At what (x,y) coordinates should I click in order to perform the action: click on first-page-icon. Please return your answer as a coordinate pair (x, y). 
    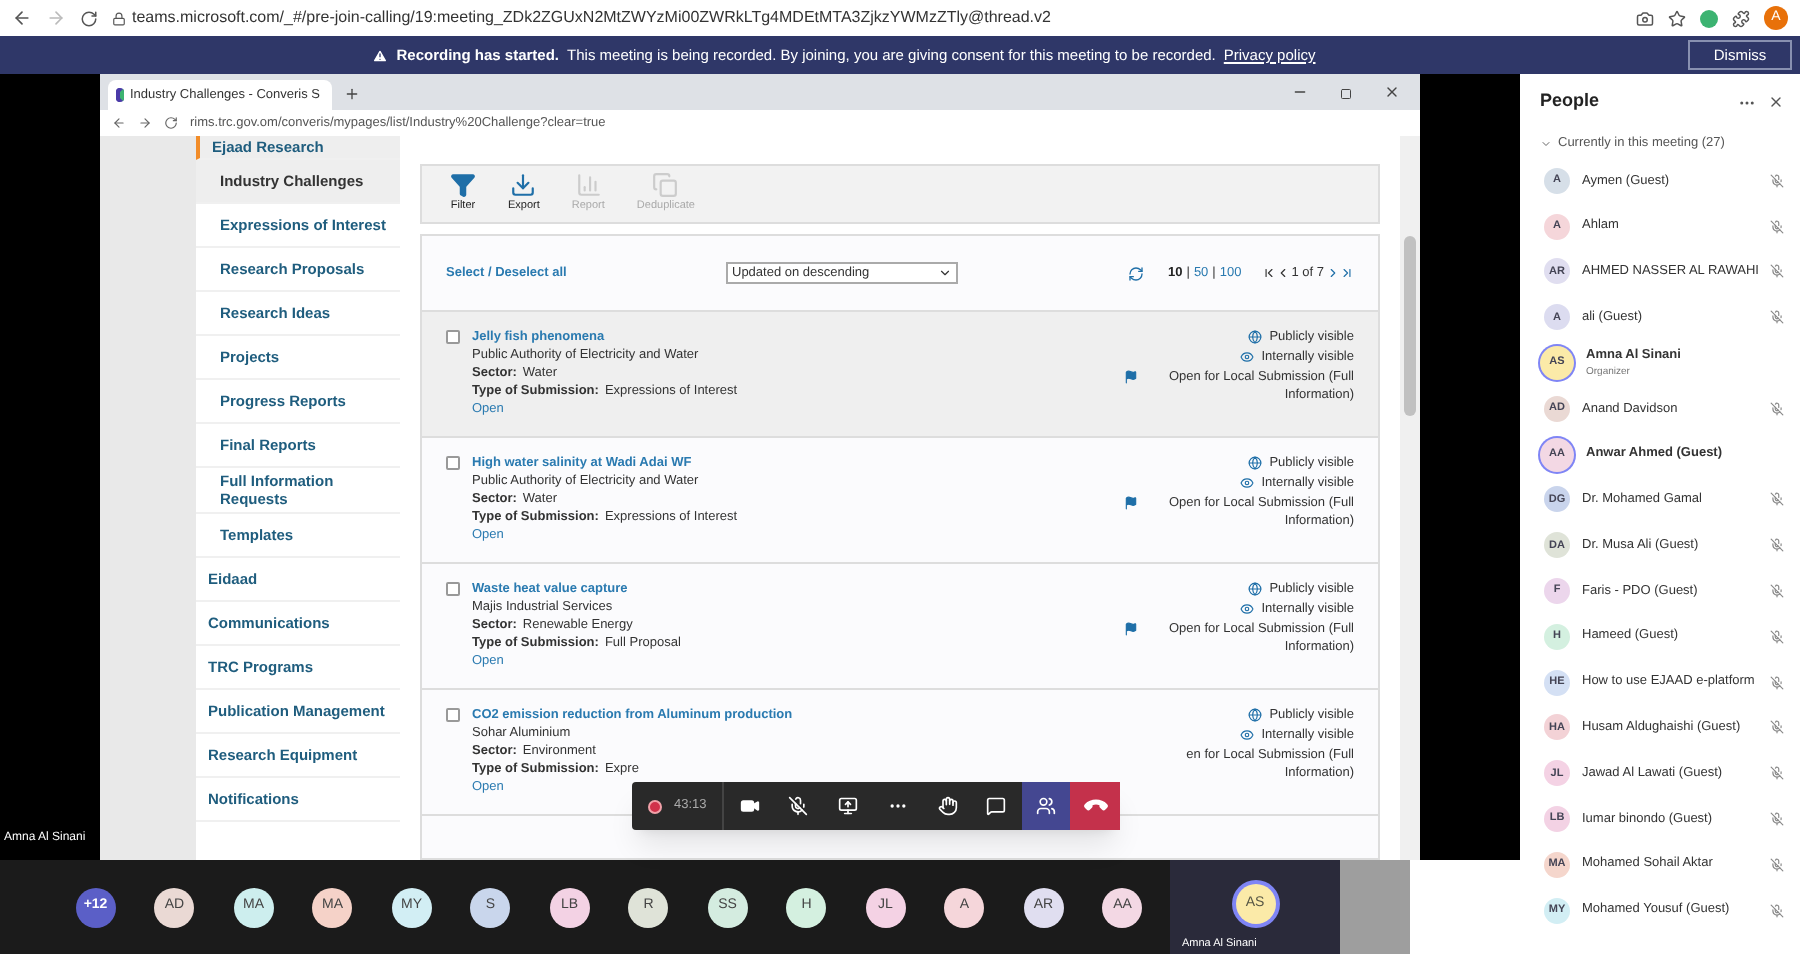
    Looking at the image, I should click on (1268, 273).